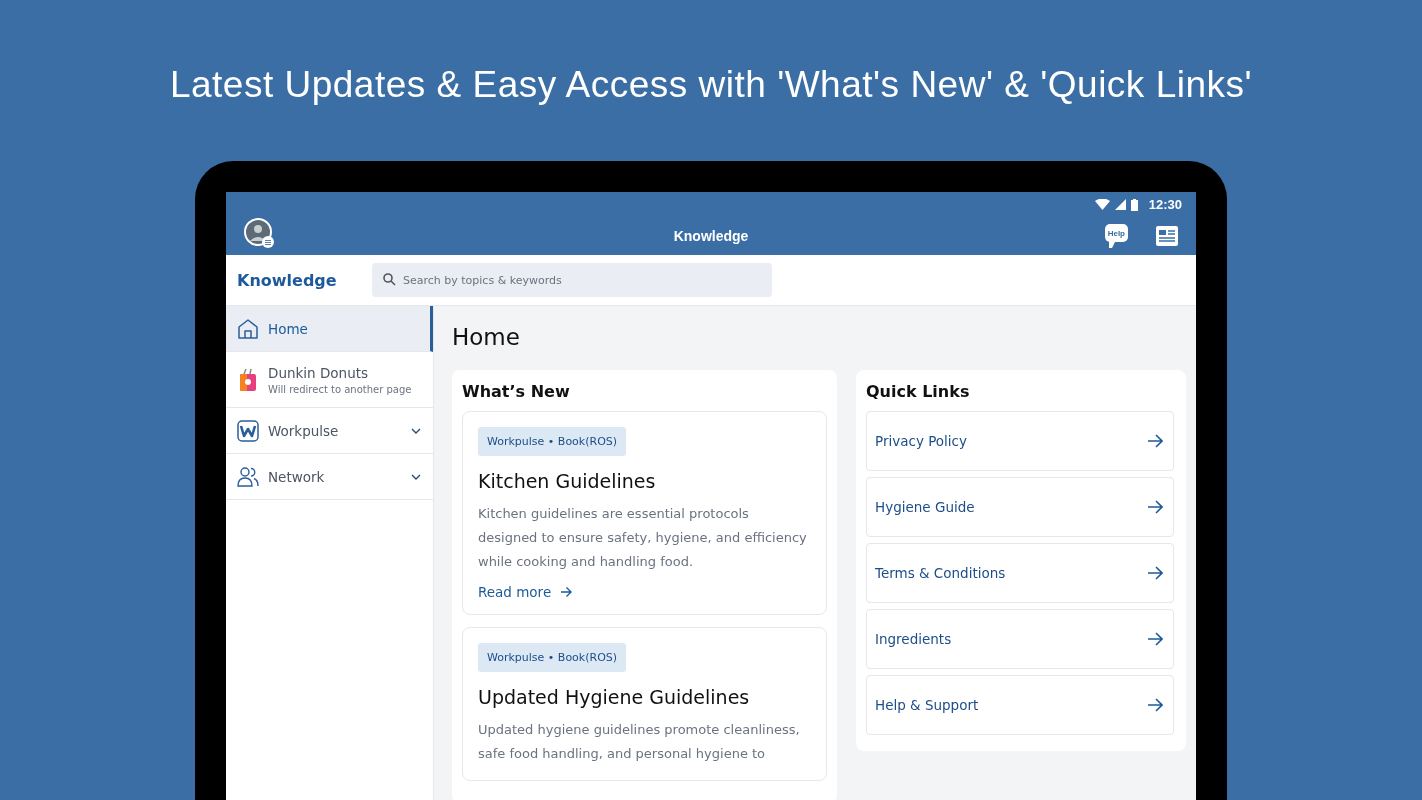  Describe the element at coordinates (1120, 204) in the screenshot. I see `signal-icon` at that location.